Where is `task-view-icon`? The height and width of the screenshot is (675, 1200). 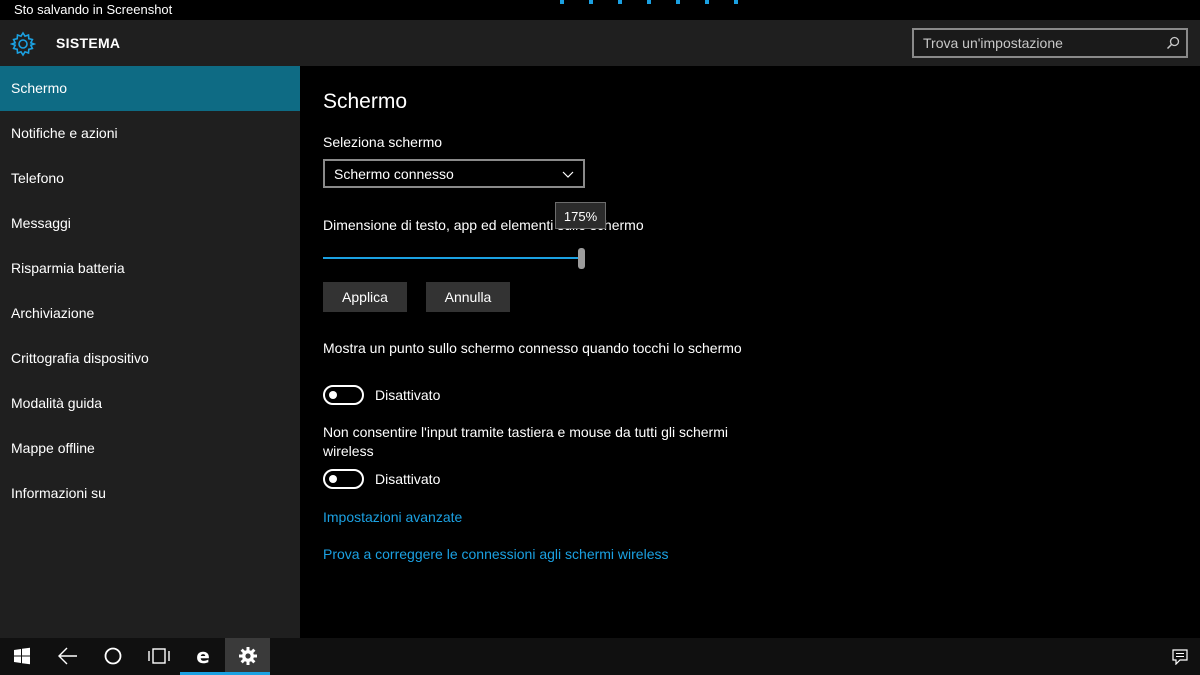
task-view-icon is located at coordinates (157, 656).